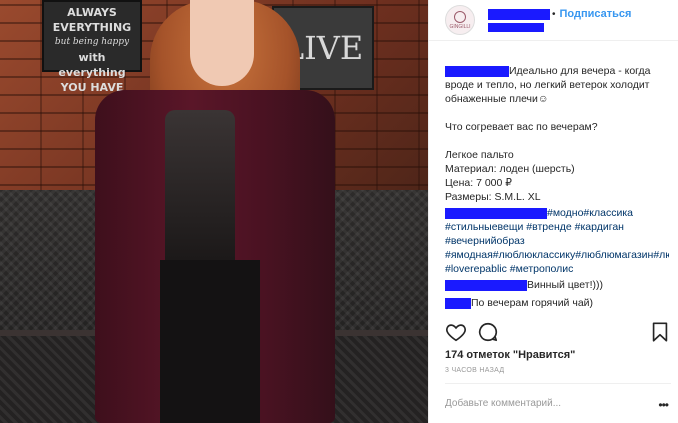  Describe the element at coordinates (596, 14) in the screenshot. I see `follow-button: Подписаться` at that location.